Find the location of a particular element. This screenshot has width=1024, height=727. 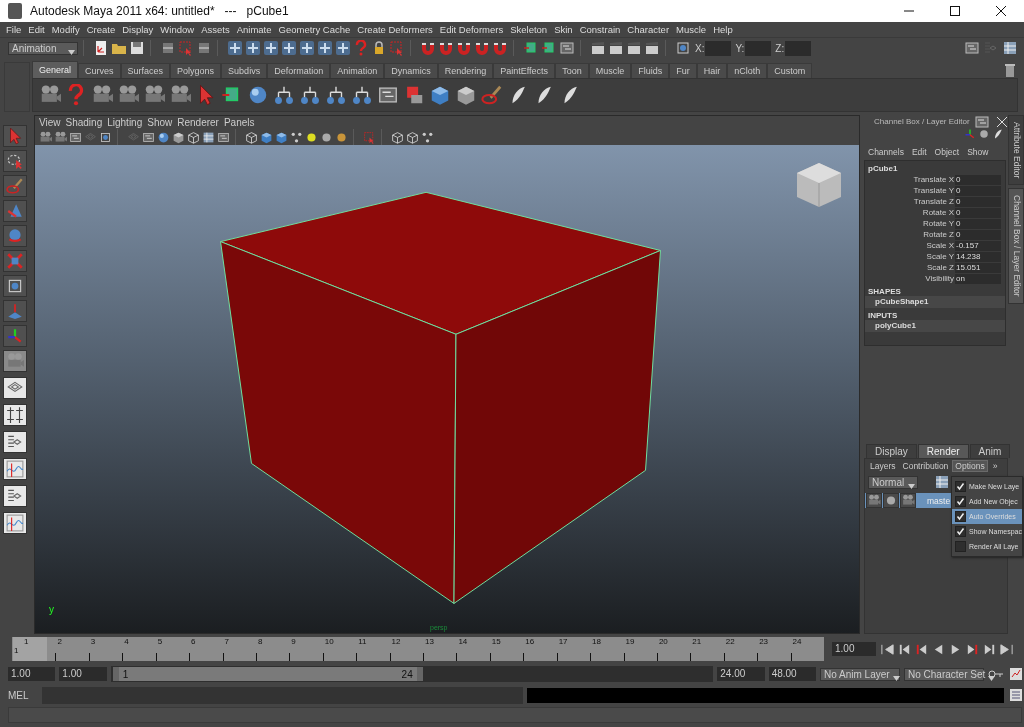

channel-value-field: 15.051 is located at coordinates (978, 267).